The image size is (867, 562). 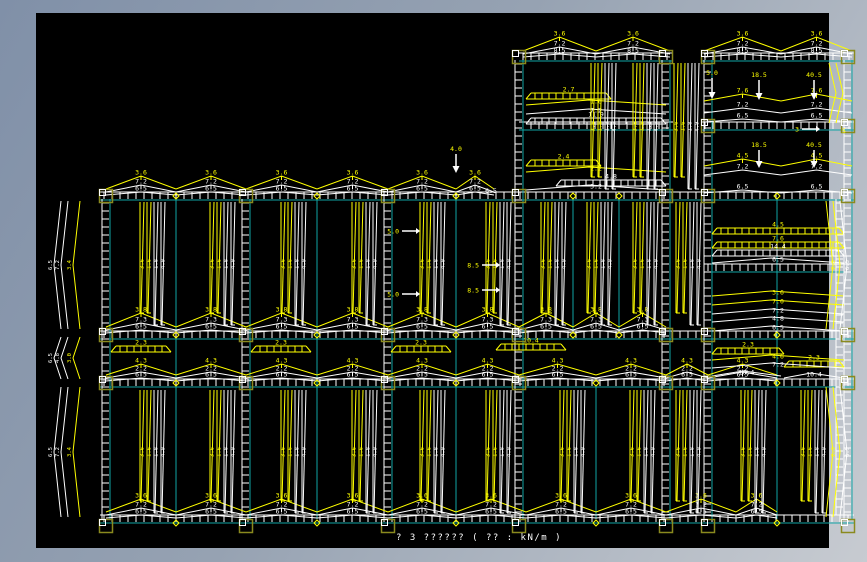 I want to click on svg-text: 4.6, so click(x=778, y=357).